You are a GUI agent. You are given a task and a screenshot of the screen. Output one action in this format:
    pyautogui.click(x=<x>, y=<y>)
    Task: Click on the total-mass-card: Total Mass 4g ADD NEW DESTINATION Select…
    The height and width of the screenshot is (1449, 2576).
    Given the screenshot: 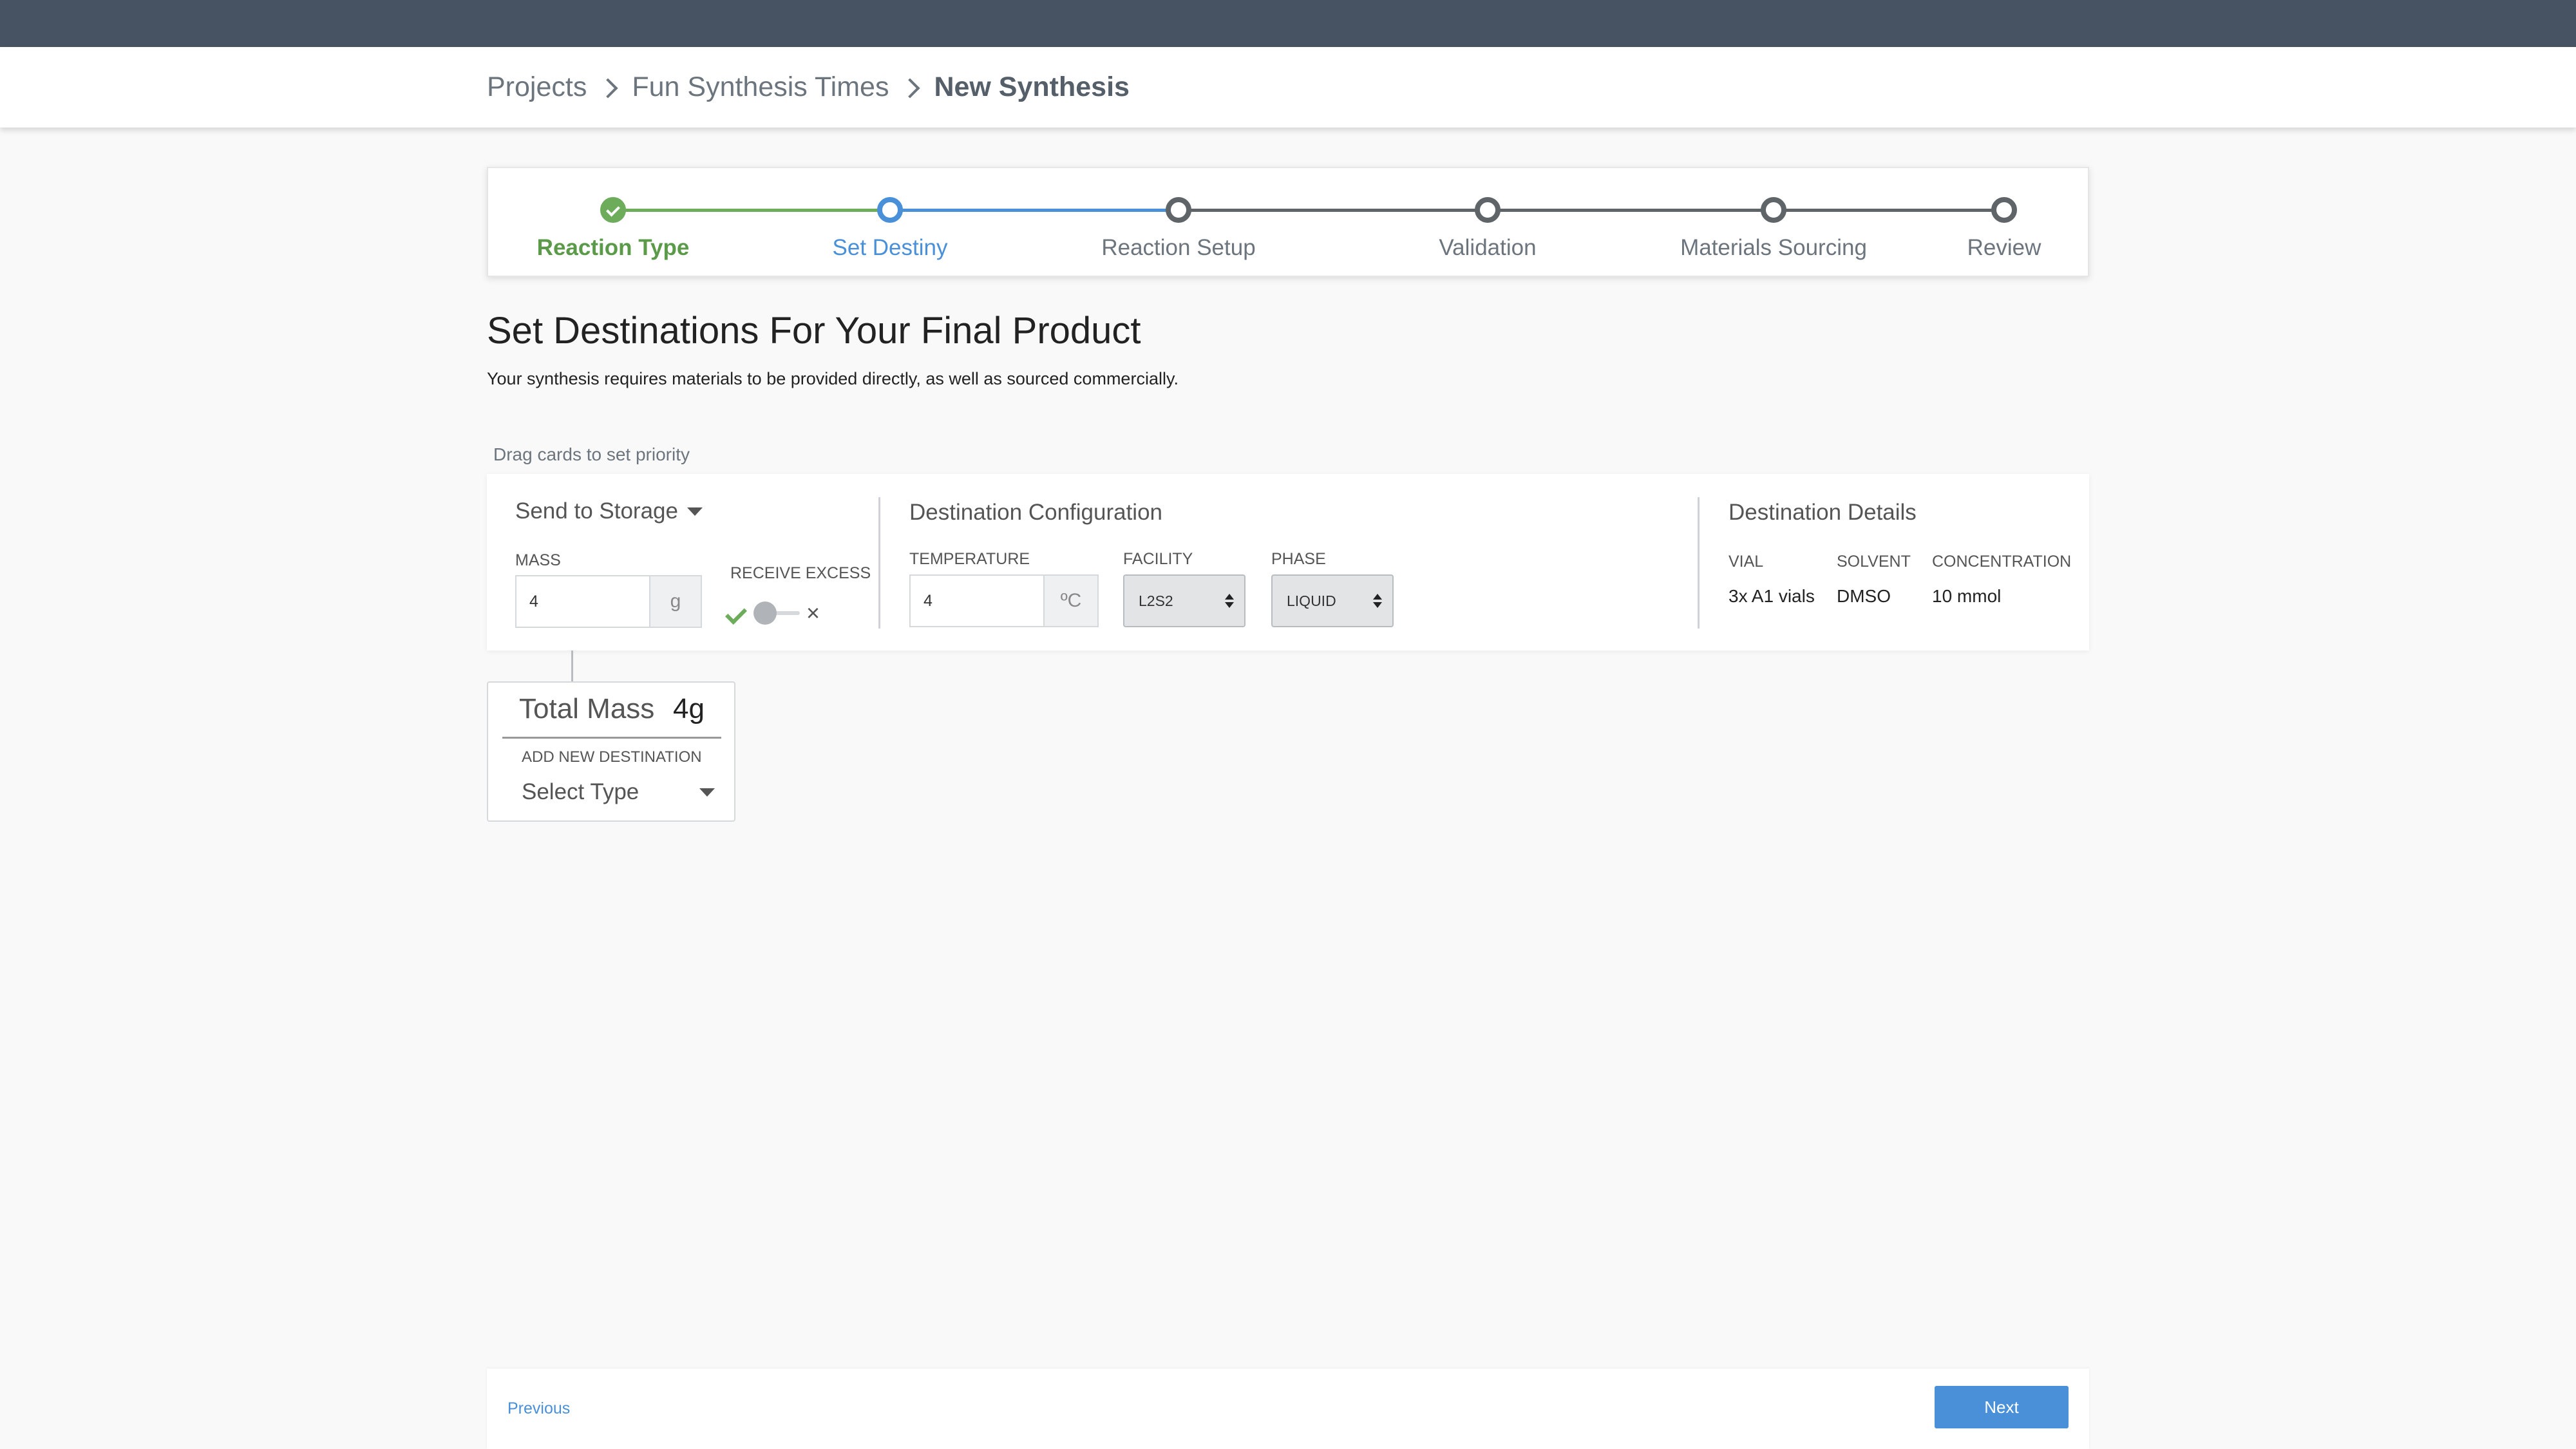 What is the action you would take?
    pyautogui.click(x=611, y=751)
    